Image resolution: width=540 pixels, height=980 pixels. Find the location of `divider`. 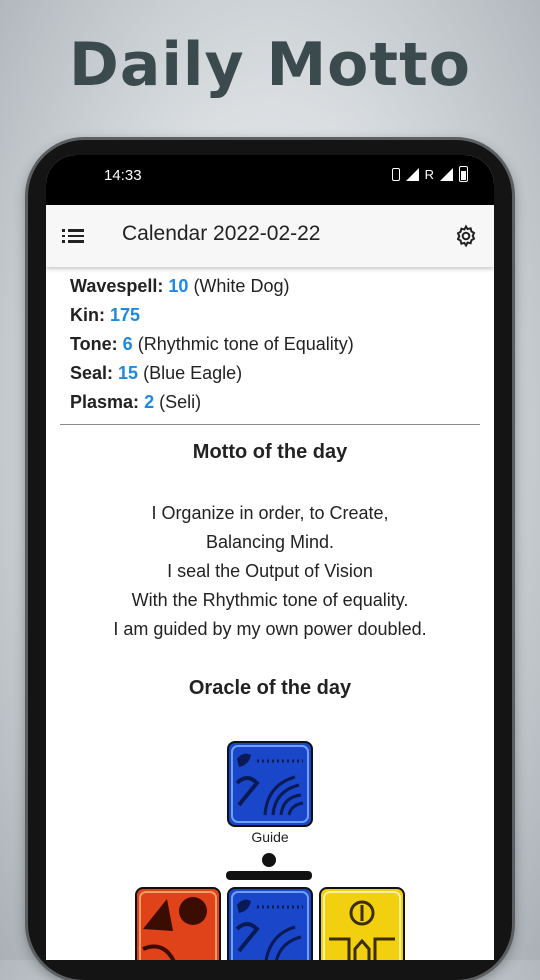

divider is located at coordinates (270, 424).